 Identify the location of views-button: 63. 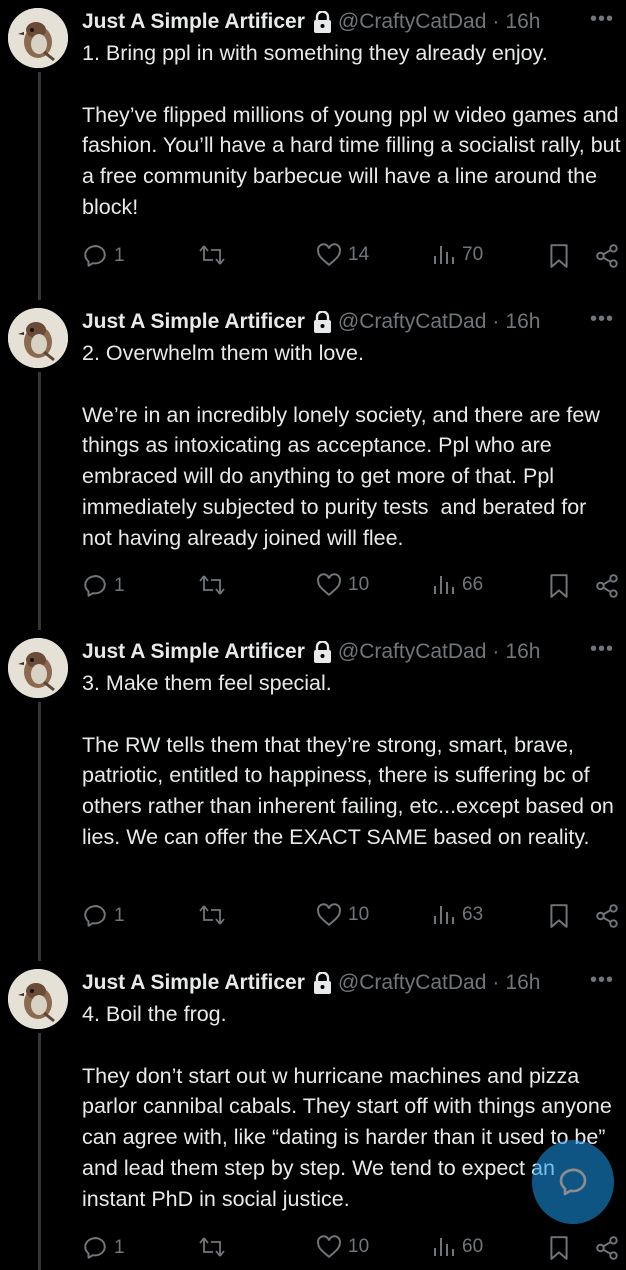
(457, 915).